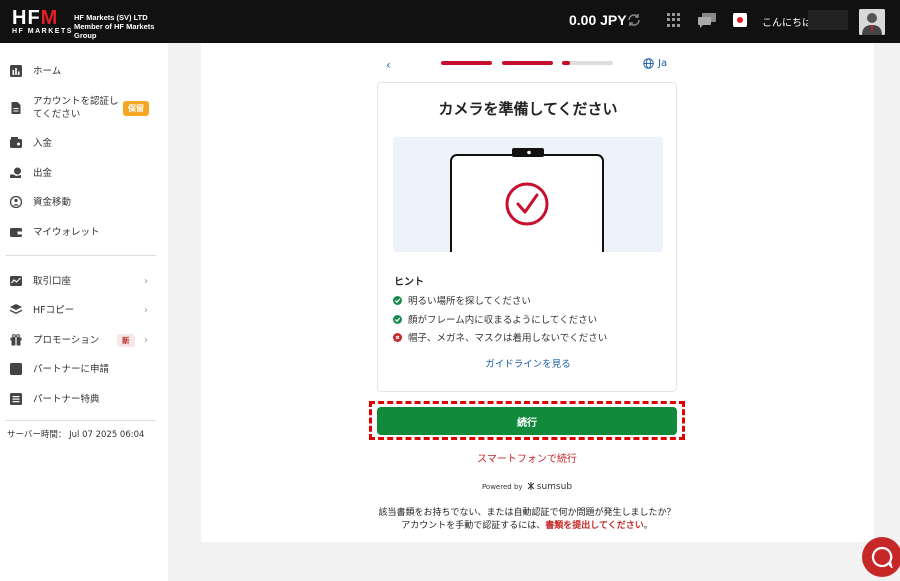 The height and width of the screenshot is (581, 900). I want to click on sidebar-item-label: マイウォレット, so click(66, 232).